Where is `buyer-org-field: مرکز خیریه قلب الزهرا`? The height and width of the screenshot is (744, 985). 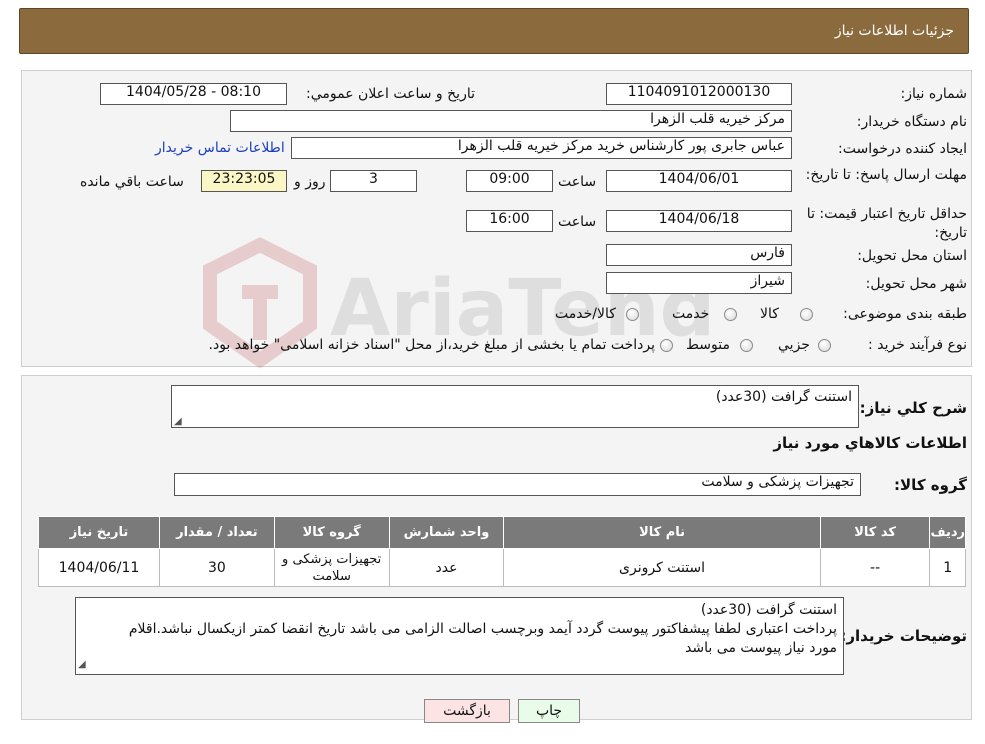
buyer-org-field: مرکز خیریه قلب الزهرا is located at coordinates (511, 121).